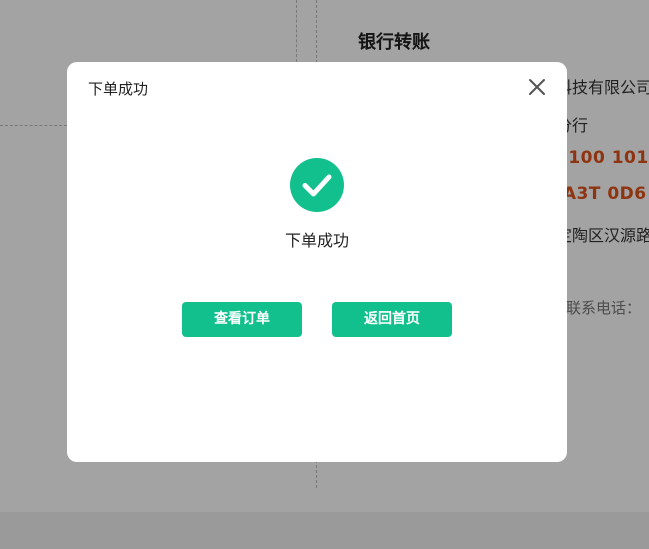  Describe the element at coordinates (118, 89) in the screenshot. I see `dialog-title: 下单成功` at that location.